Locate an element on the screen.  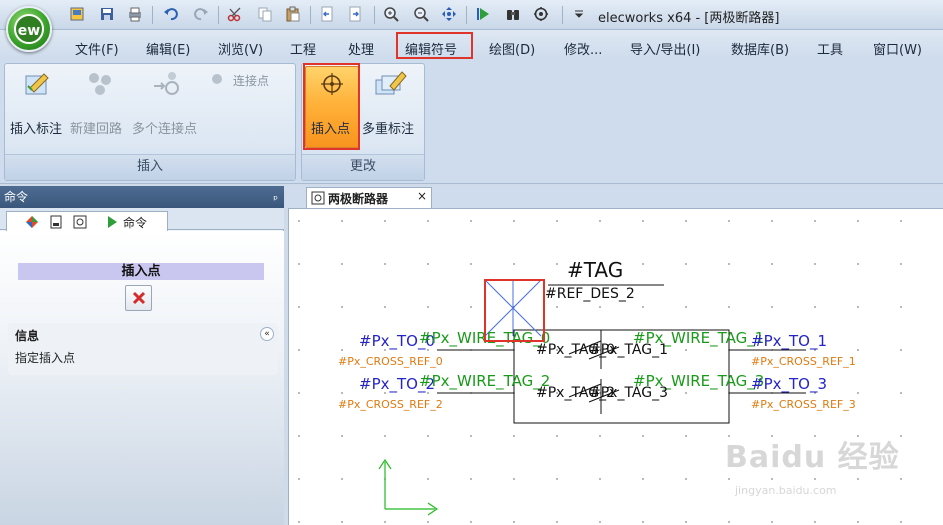
redo-icon is located at coordinates (201, 14).